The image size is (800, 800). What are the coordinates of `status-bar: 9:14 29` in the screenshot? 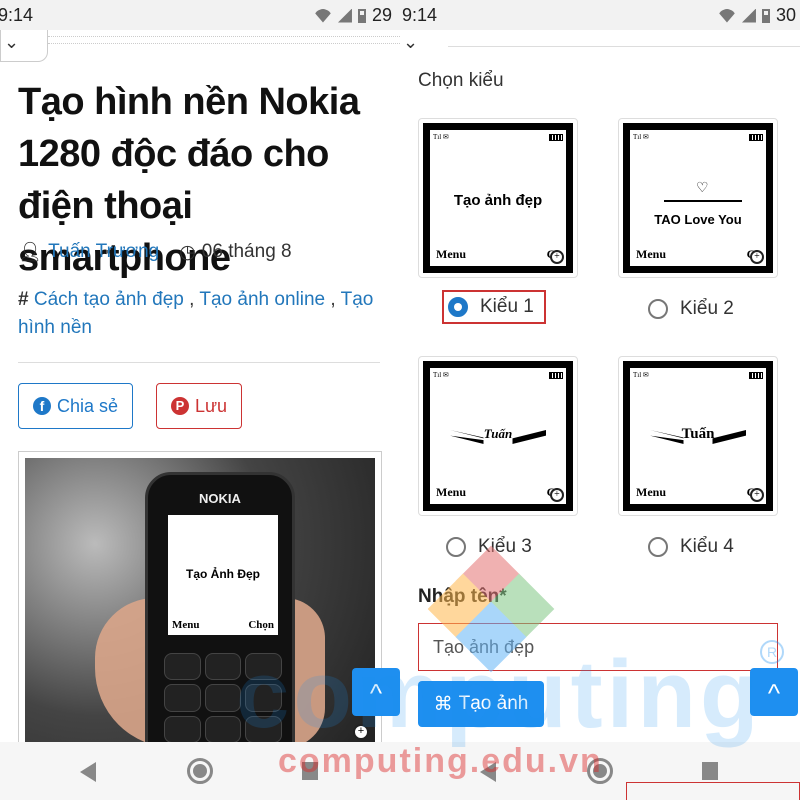 It's located at (200, 15).